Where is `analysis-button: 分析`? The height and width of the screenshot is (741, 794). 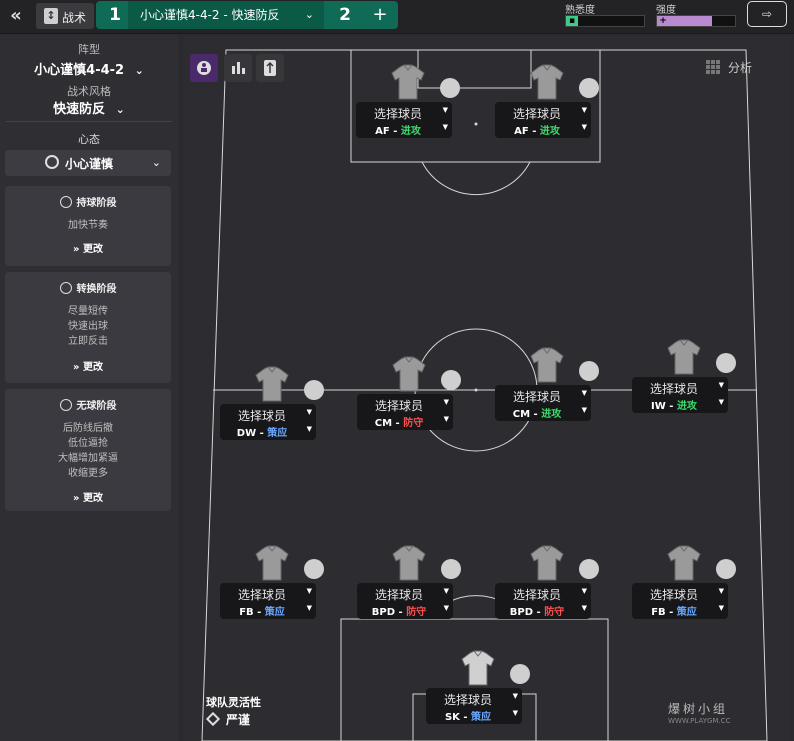
analysis-button: 分析 is located at coordinates (739, 68).